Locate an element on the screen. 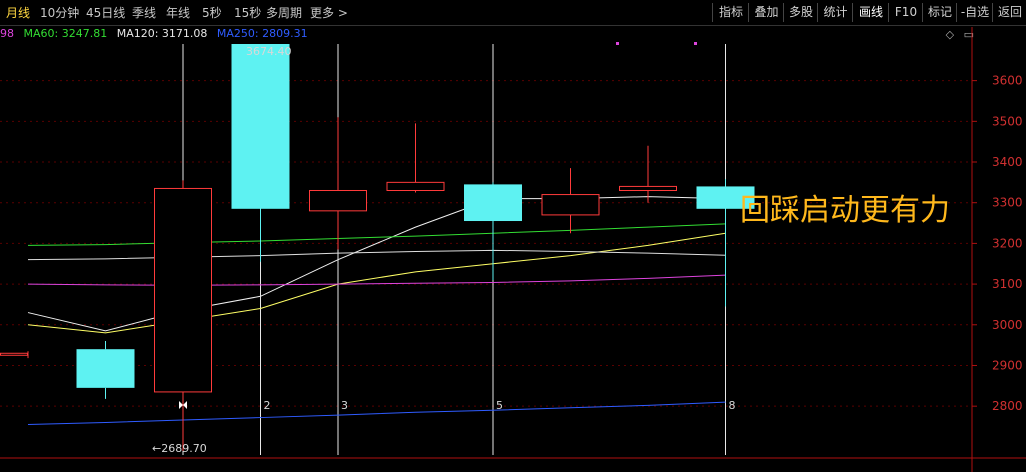 The width and height of the screenshot is (1026, 472). marker-label: 3 is located at coordinates (344, 405).